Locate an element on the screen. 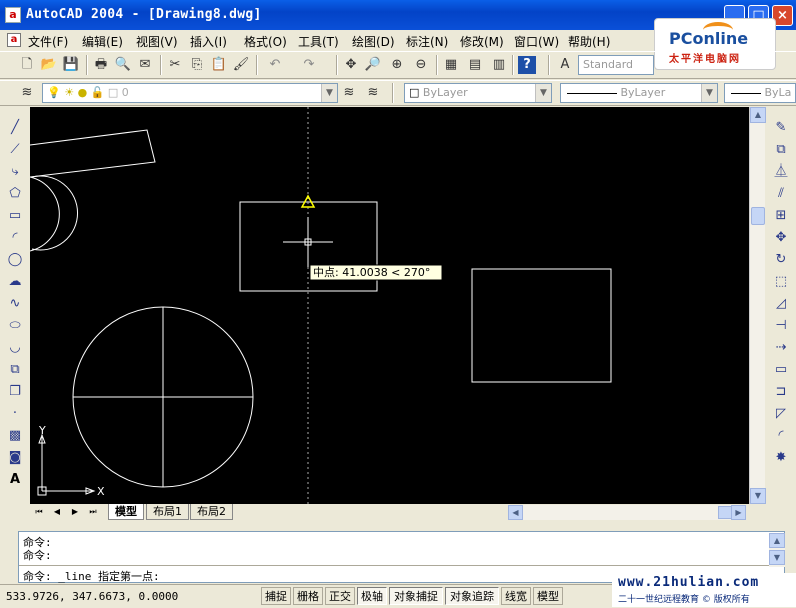  command-scrollbar: ▲ ▼ is located at coordinates (777, 550).